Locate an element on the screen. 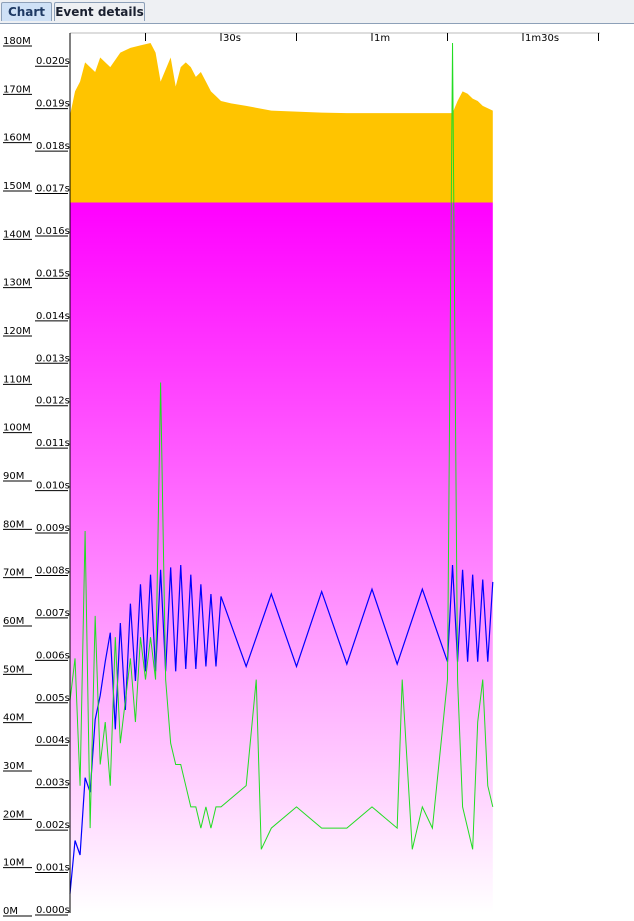 Image resolution: width=634 pixels, height=921 pixels. memory-tick-label: 160M is located at coordinates (17, 138).